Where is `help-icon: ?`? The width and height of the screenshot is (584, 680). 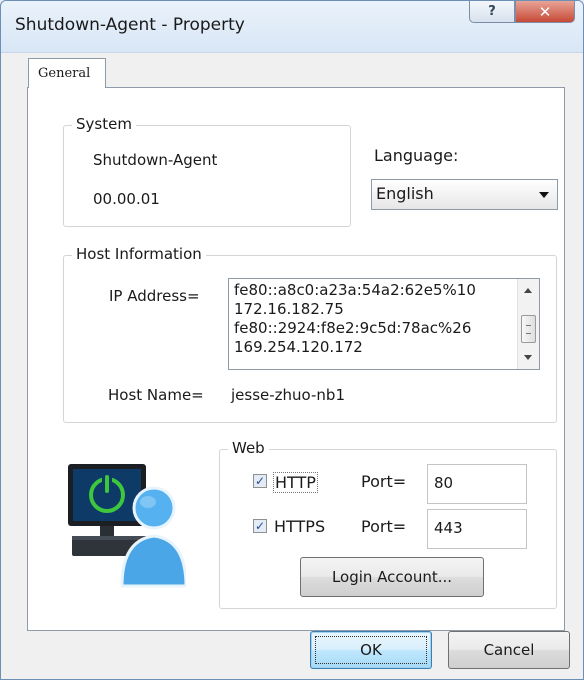
help-icon: ? is located at coordinates (492, 11).